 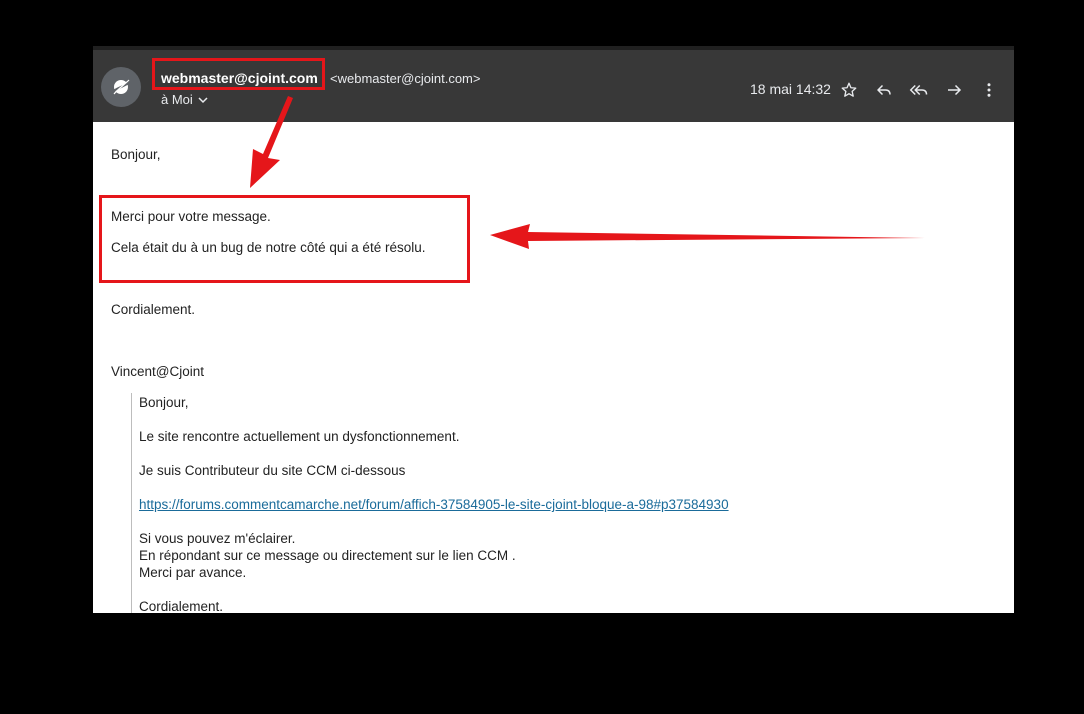 What do you see at coordinates (193, 572) in the screenshot?
I see `quoted-line-5: Merci par avance.` at bounding box center [193, 572].